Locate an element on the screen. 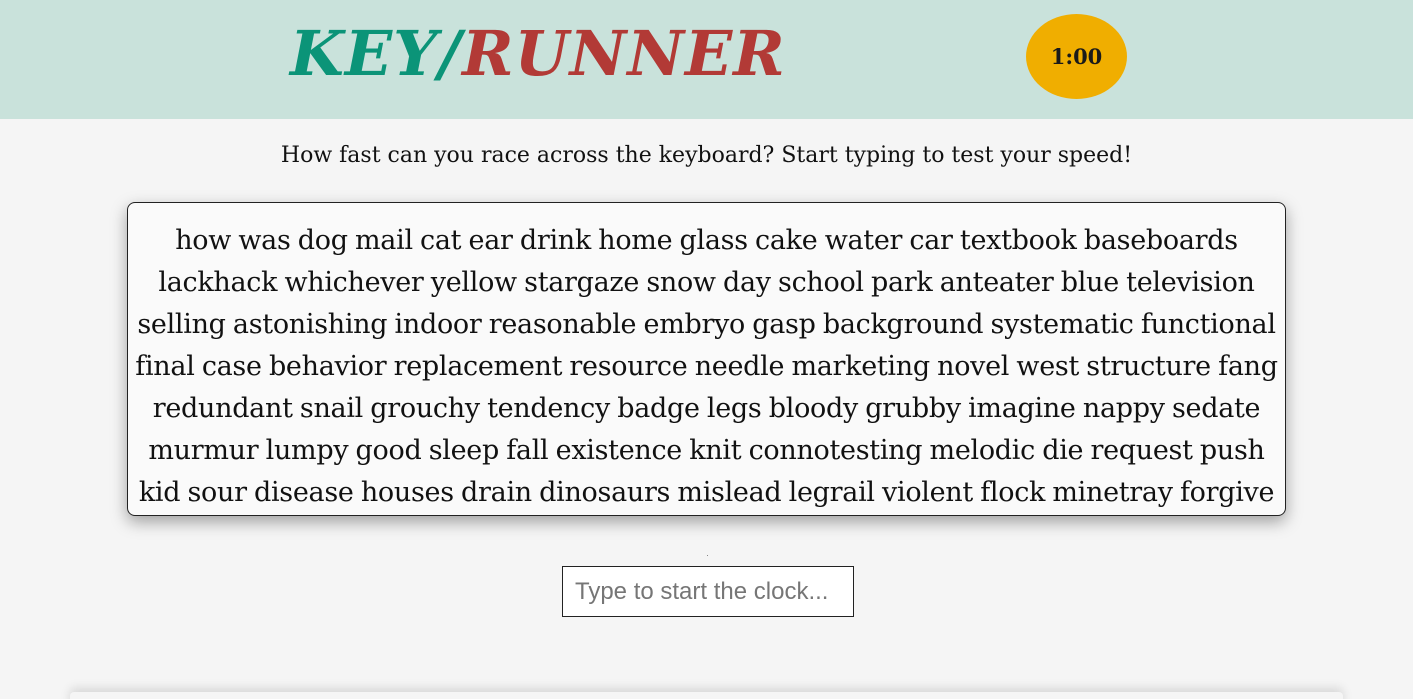 This screenshot has height=699, width=1413. app-logo: KEY/RUNNER is located at coordinates (538, 54).